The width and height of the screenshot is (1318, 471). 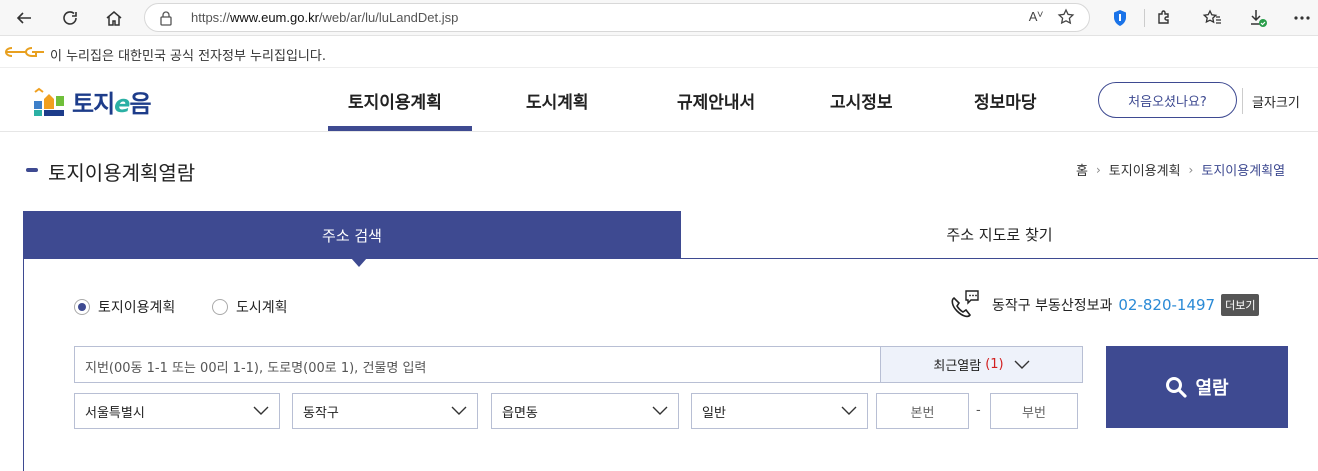 What do you see at coordinates (385, 411) in the screenshot?
I see `sigungu-select: 동작구` at bounding box center [385, 411].